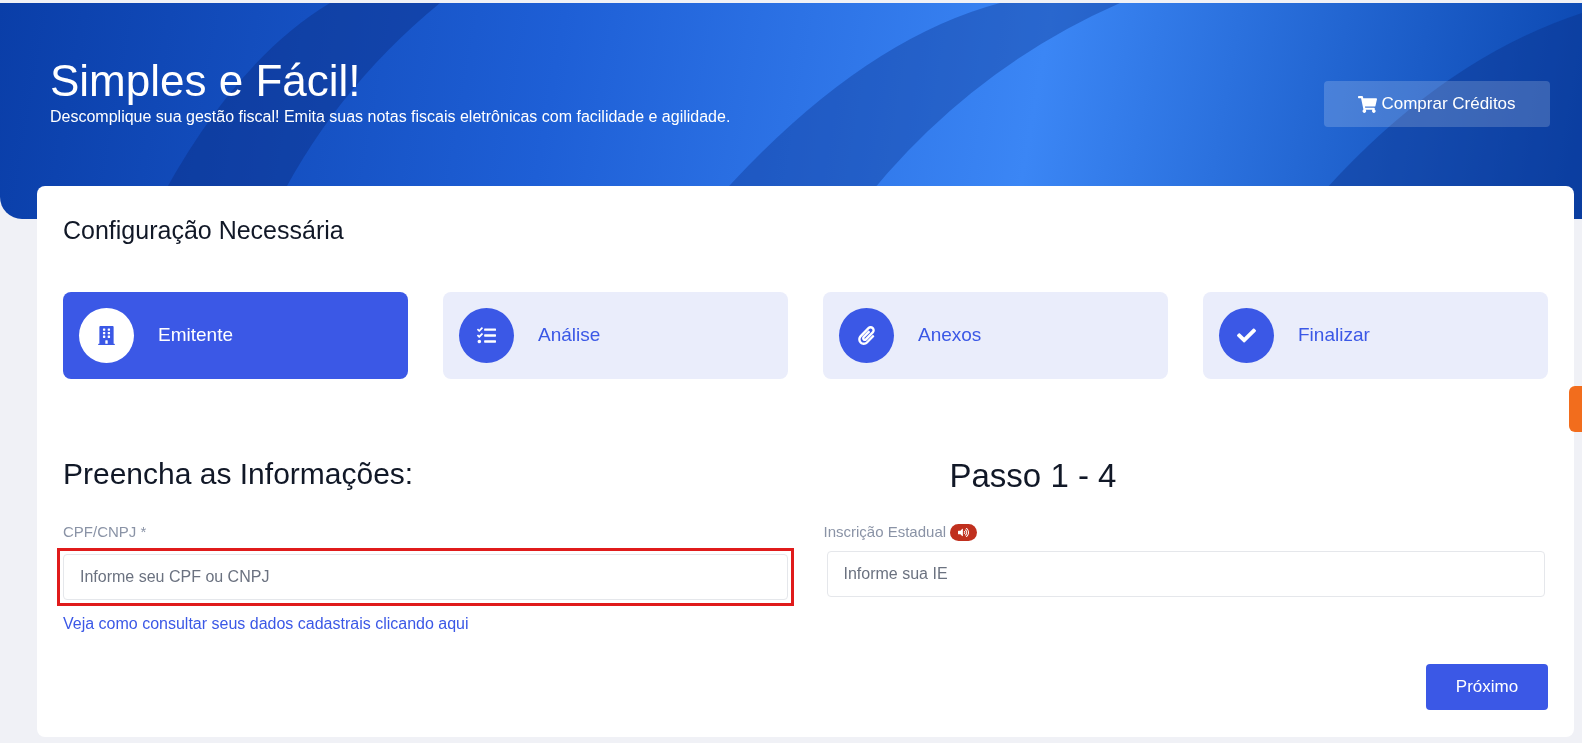 The image size is (1582, 743). Describe the element at coordinates (239, 473) in the screenshot. I see `form-title: Preencha as Informações:` at that location.